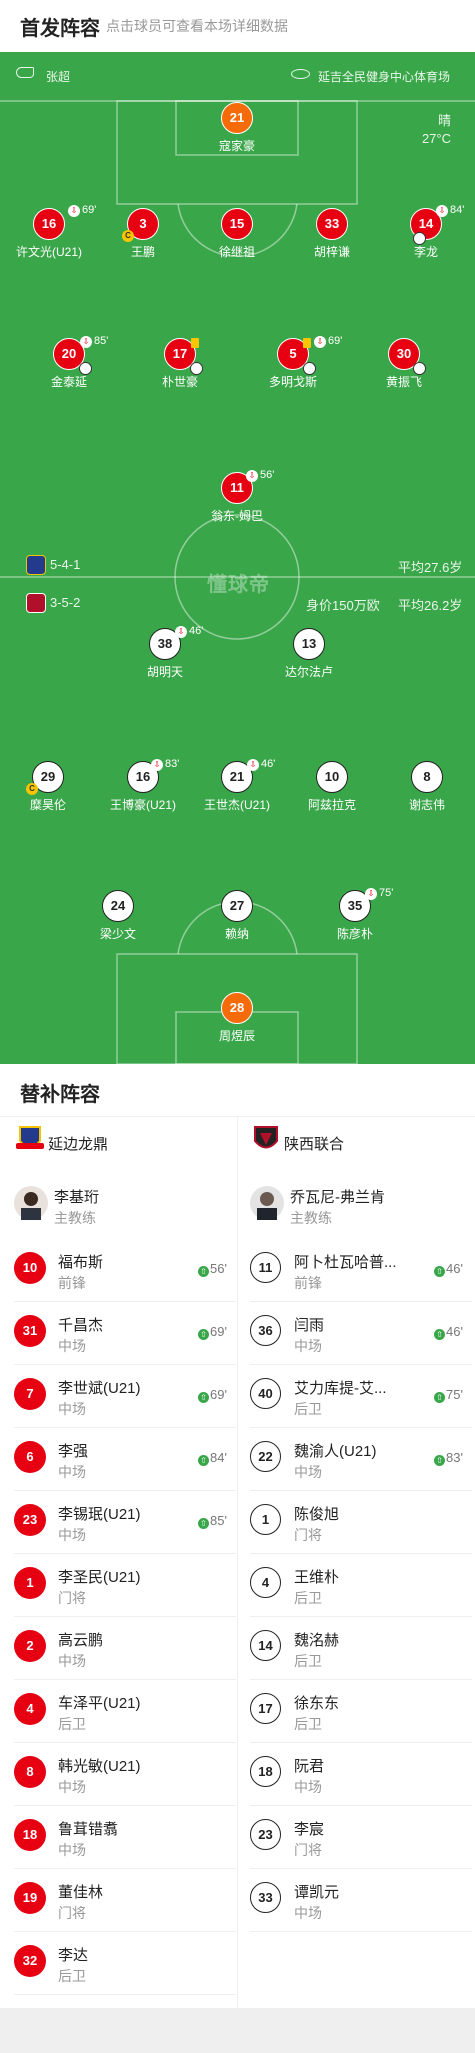  What do you see at coordinates (238, 585) in the screenshot?
I see `watermark: 懂球帝` at bounding box center [238, 585].